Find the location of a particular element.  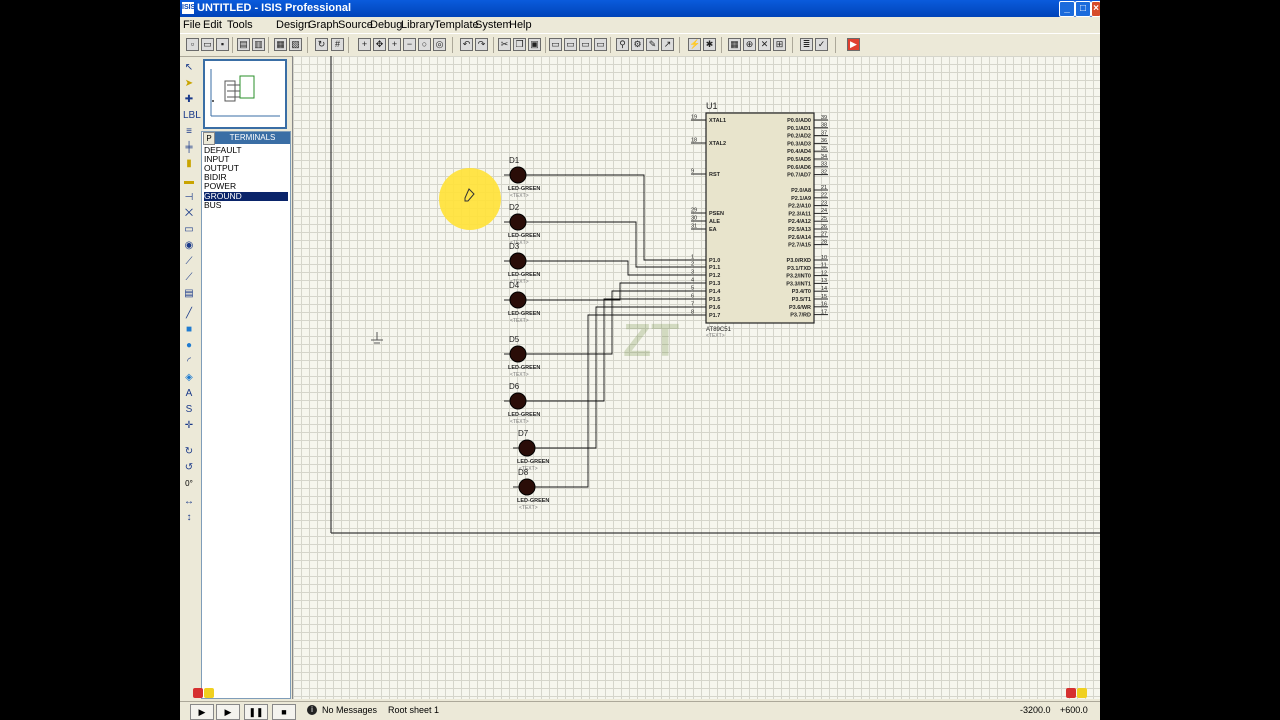

path-tool-icon: ◈ is located at coordinates (189, 377).